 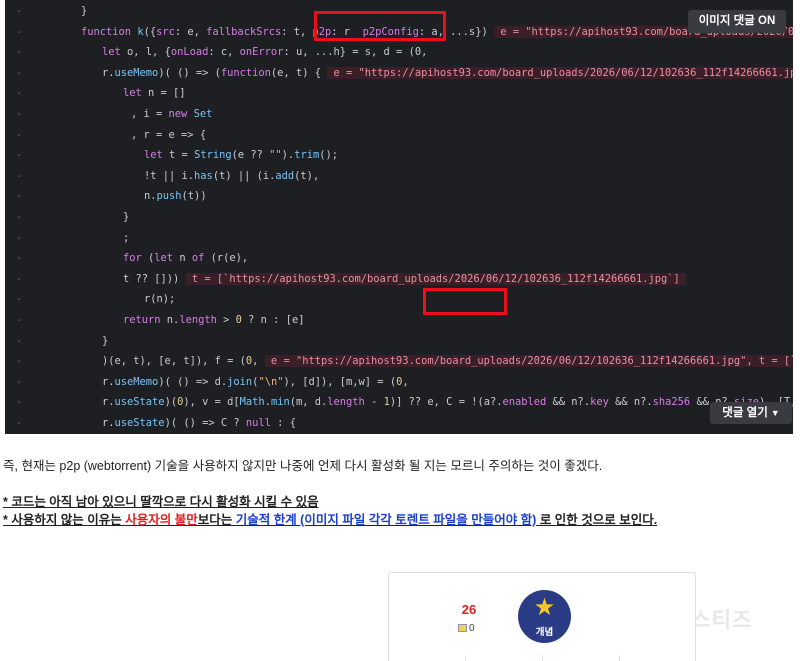 I want to click on code-token: (t) || (i., so click(x=244, y=175).